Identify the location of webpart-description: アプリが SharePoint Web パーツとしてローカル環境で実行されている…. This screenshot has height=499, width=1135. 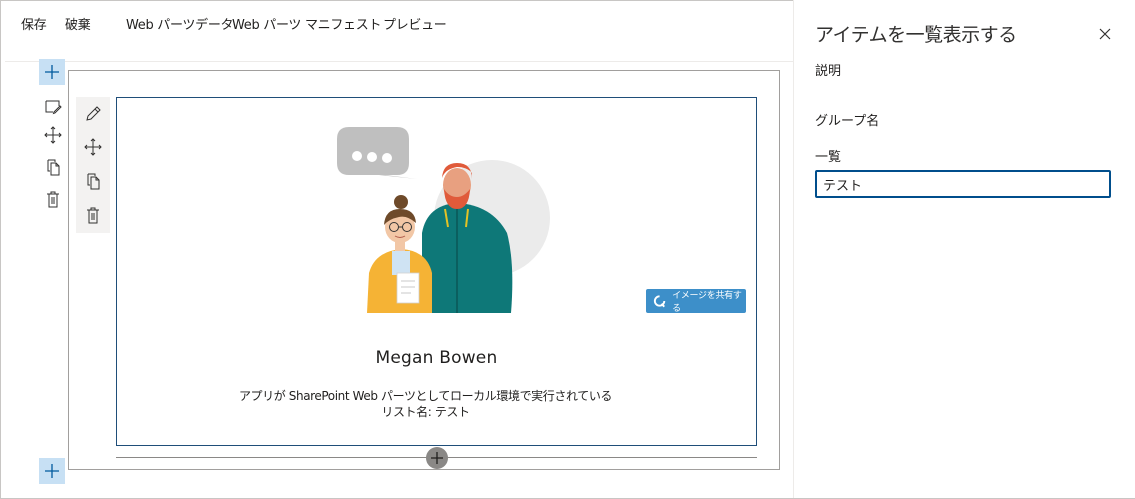
(425, 404).